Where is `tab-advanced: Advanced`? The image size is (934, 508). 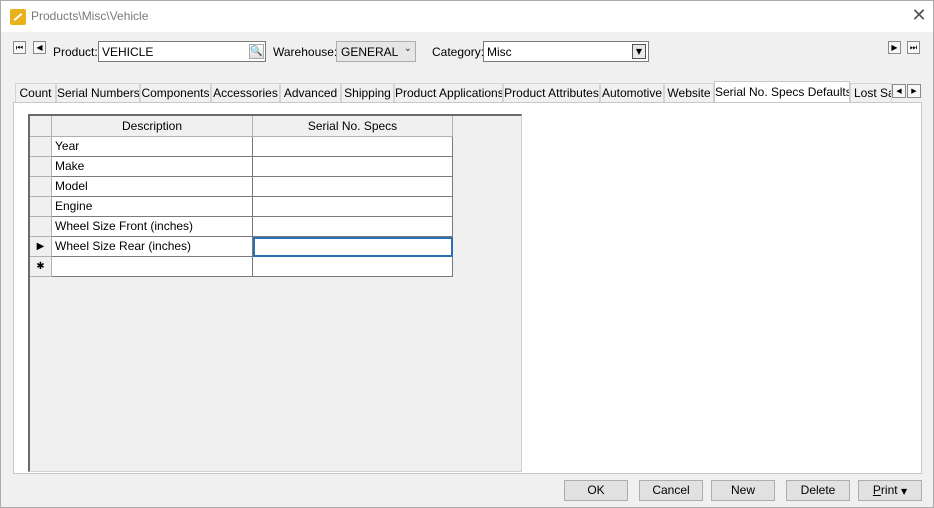
tab-advanced: Advanced is located at coordinates (310, 93).